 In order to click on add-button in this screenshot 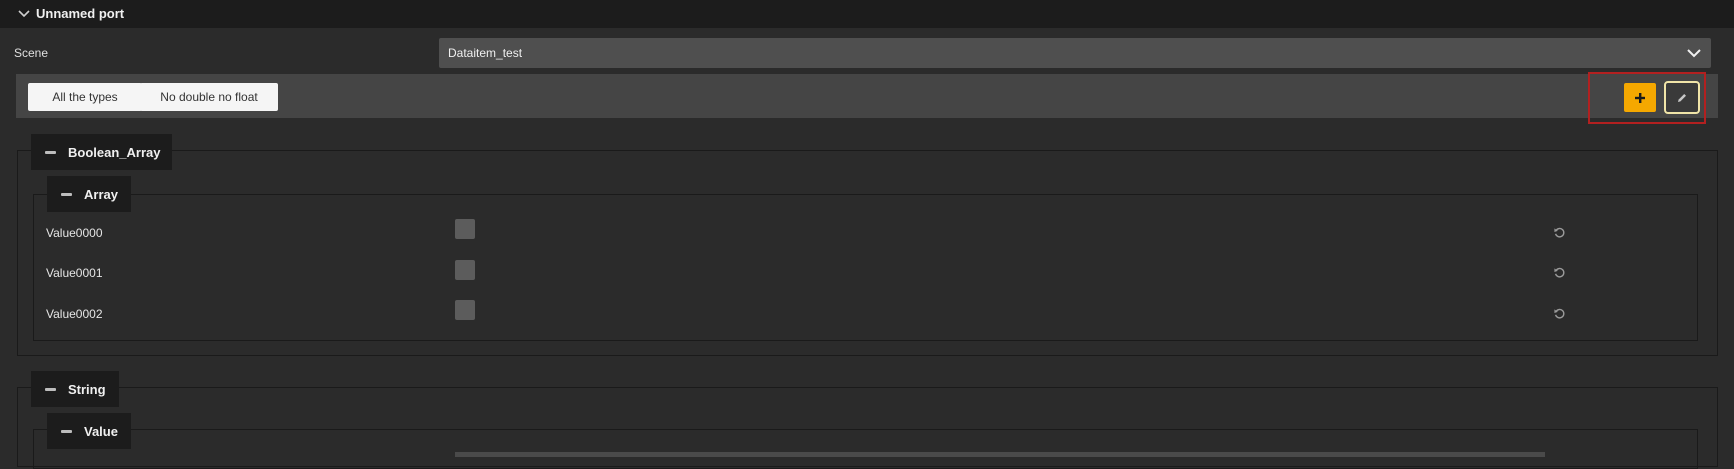, I will do `click(1640, 97)`.